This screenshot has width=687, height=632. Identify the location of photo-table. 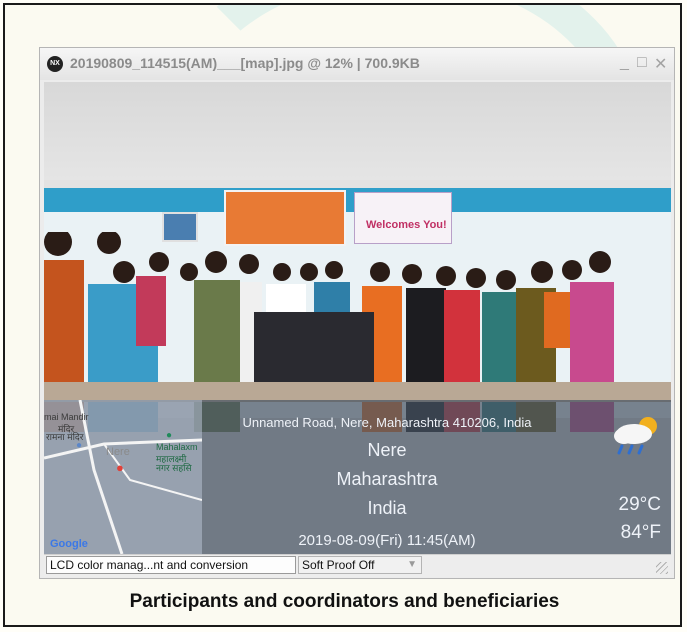
(314, 347).